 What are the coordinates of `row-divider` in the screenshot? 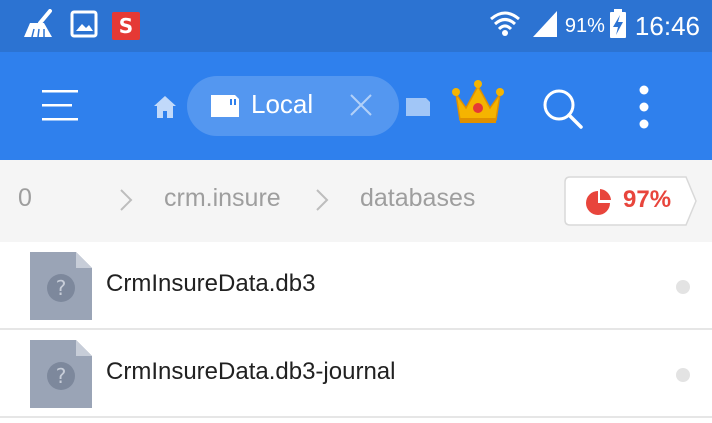 It's located at (356, 417).